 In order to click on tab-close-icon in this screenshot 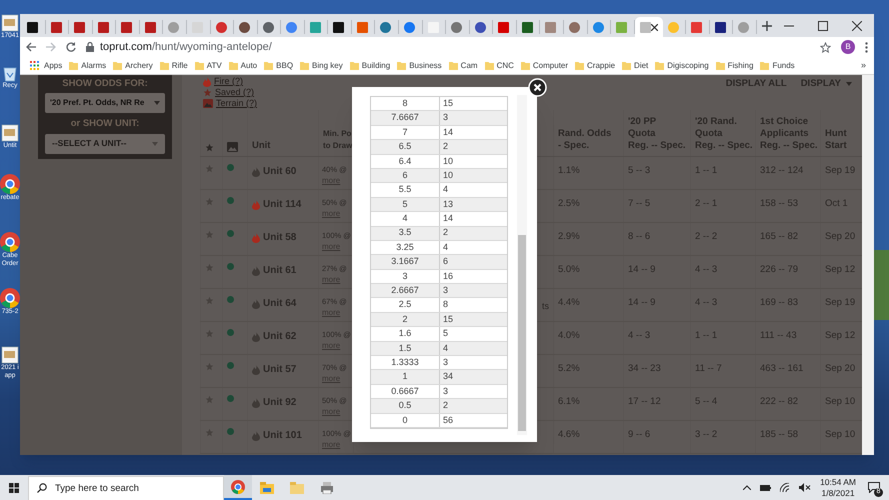, I will do `click(654, 27)`.